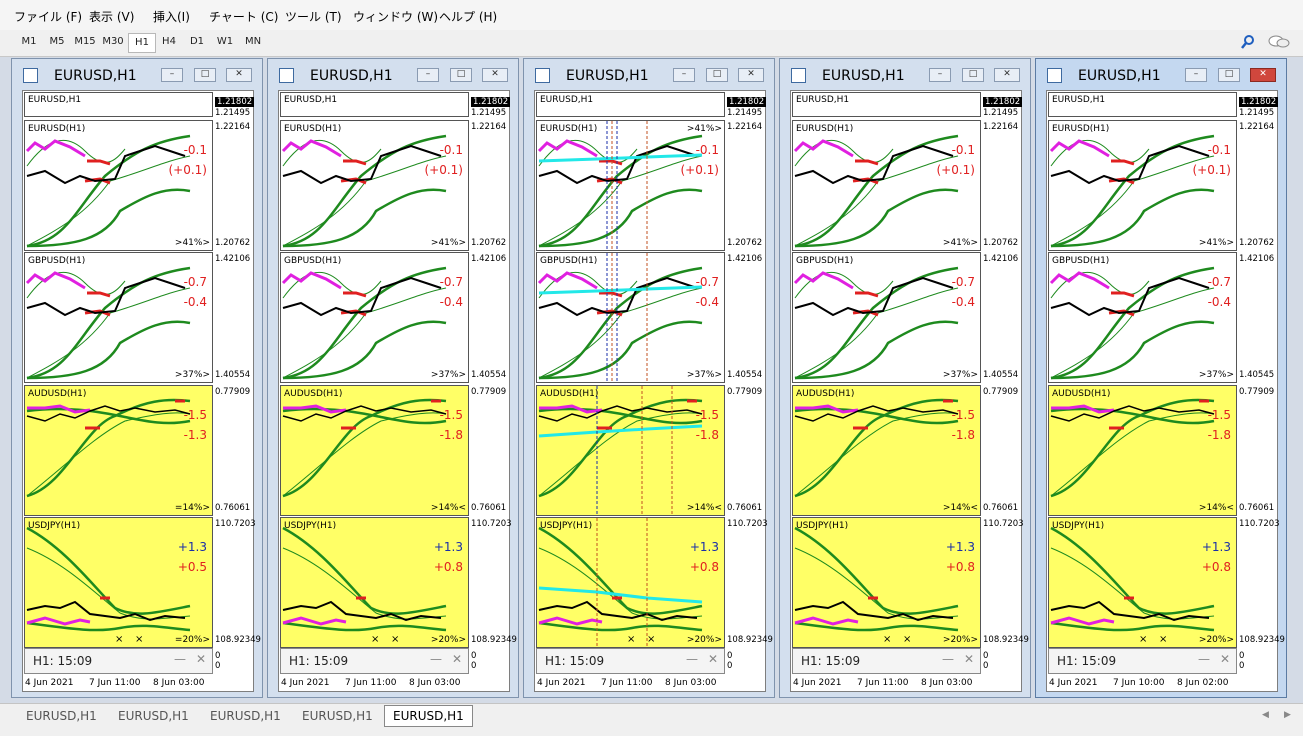 Image resolution: width=1303 pixels, height=736 pixels. Describe the element at coordinates (876, 454) in the screenshot. I see `band-mid` at that location.